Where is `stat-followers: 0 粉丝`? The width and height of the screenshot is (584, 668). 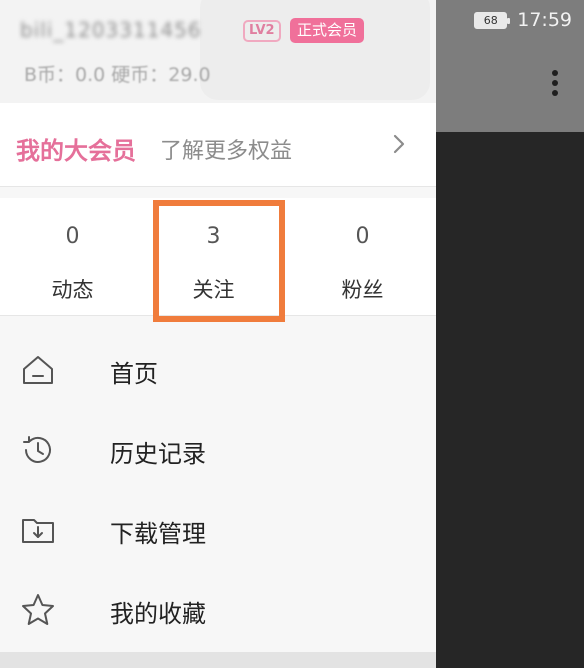
stat-followers: 0 粉丝 is located at coordinates (362, 257).